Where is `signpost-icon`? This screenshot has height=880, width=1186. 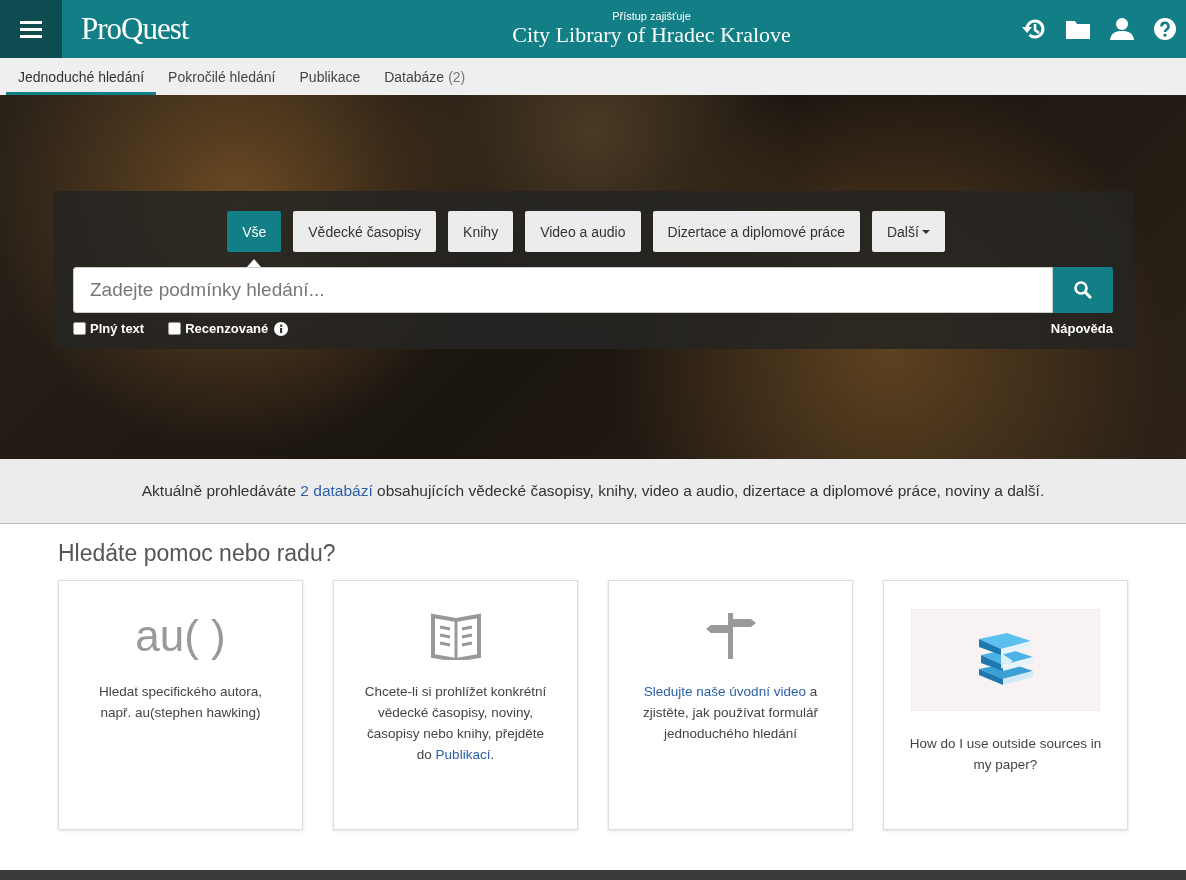
signpost-icon is located at coordinates (730, 636).